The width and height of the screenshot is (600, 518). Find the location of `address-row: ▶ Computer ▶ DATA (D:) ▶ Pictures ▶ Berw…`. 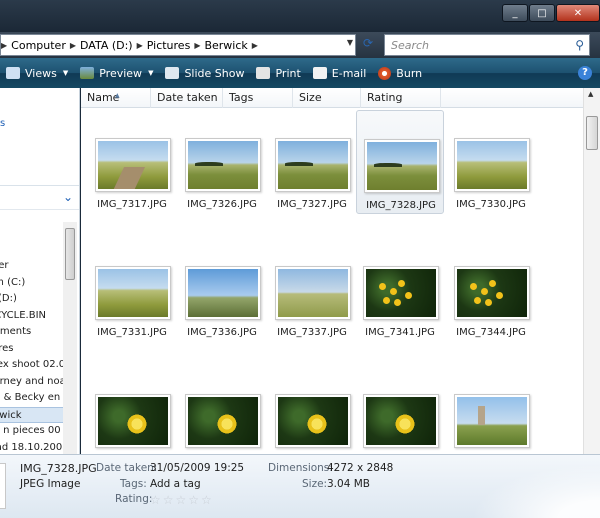

address-row: ▶ Computer ▶ DATA (D:) ▶ Pictures ▶ Berw… is located at coordinates (300, 45).